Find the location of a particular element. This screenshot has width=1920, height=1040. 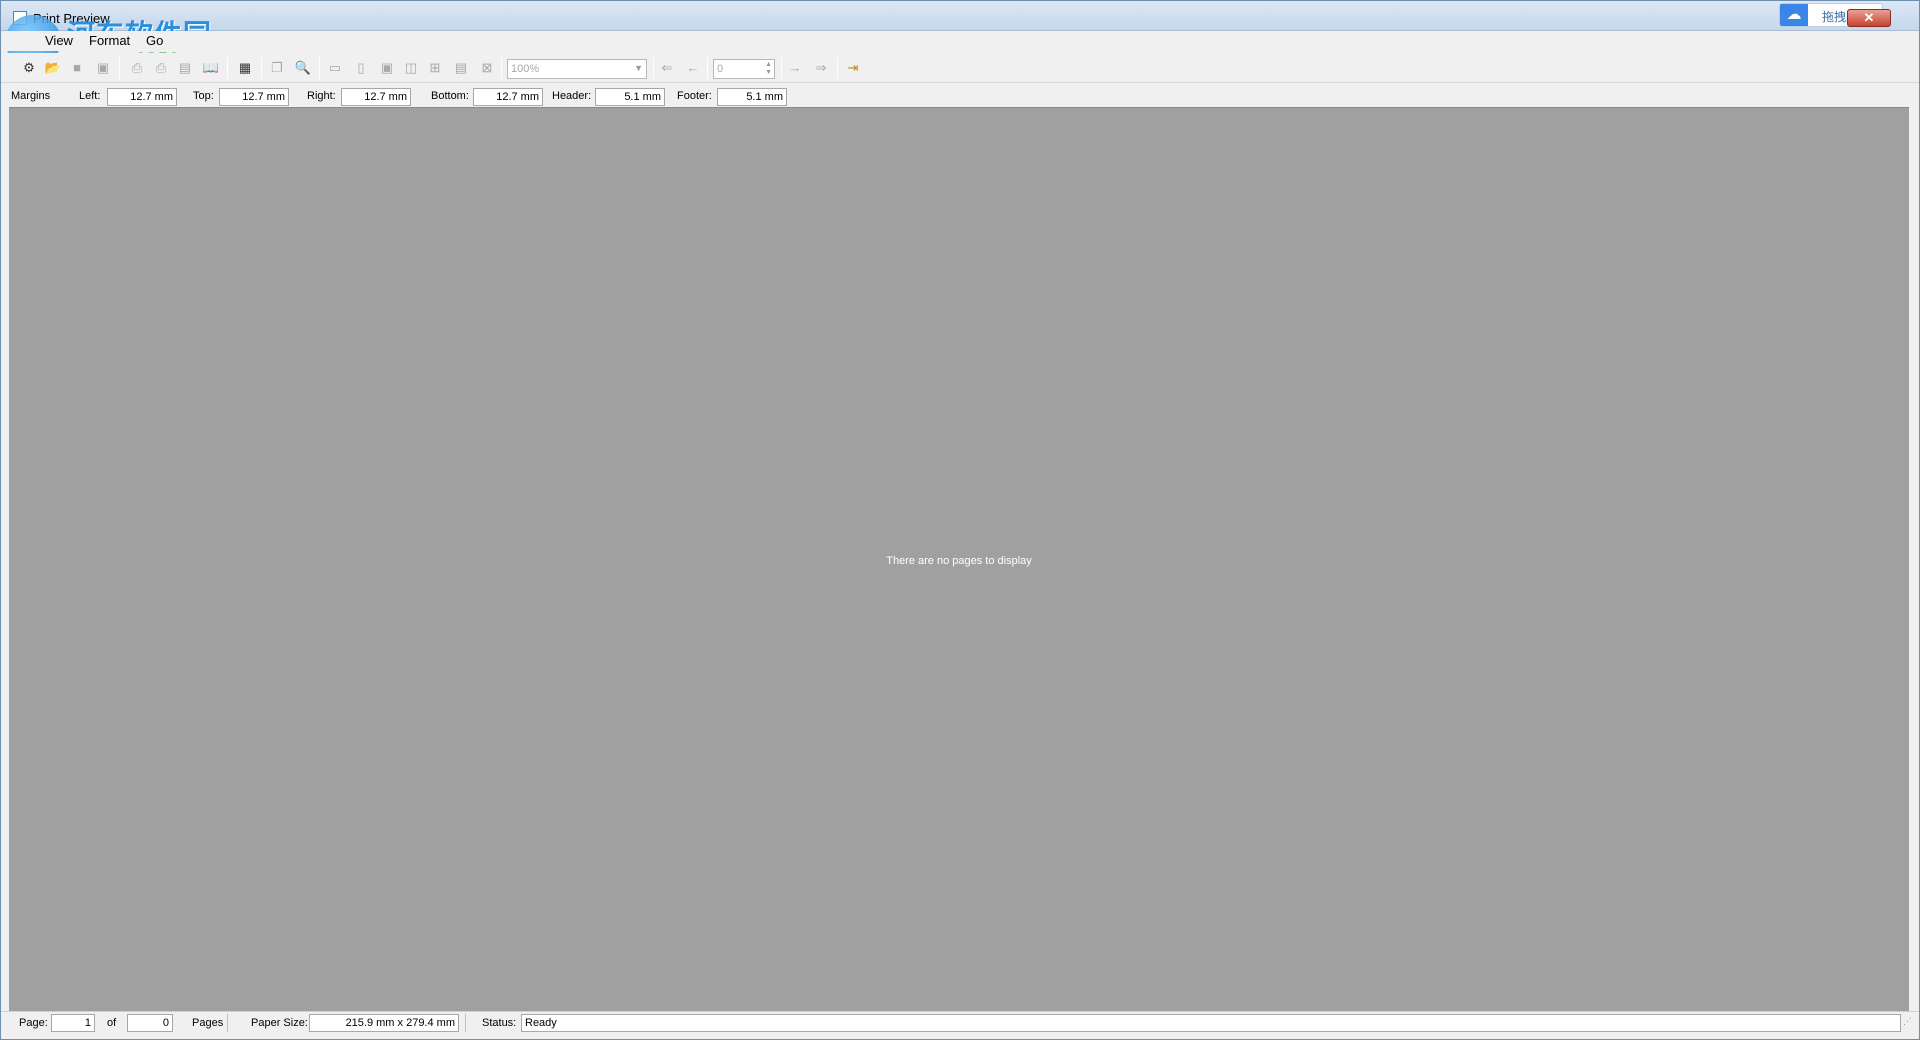

left-margin-label: Left: is located at coordinates (90, 96).